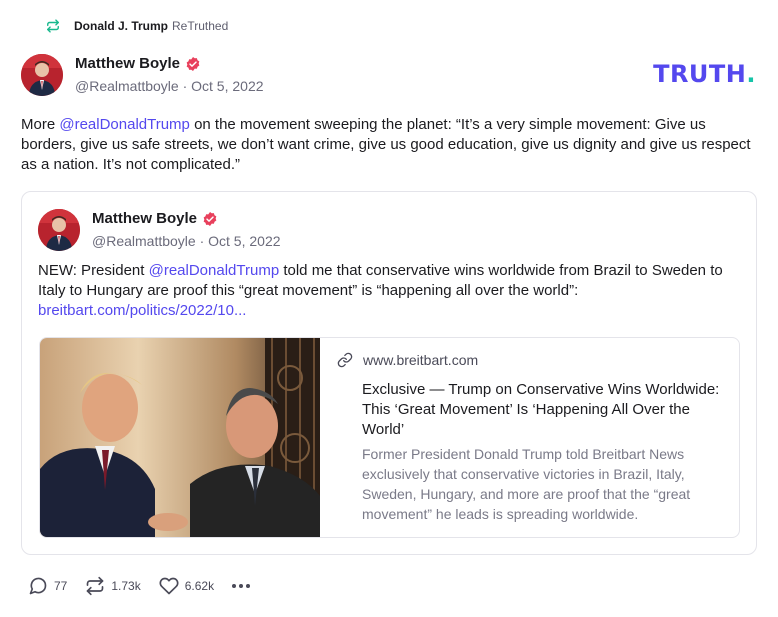  I want to click on retruth-action-icon, so click(95, 586).